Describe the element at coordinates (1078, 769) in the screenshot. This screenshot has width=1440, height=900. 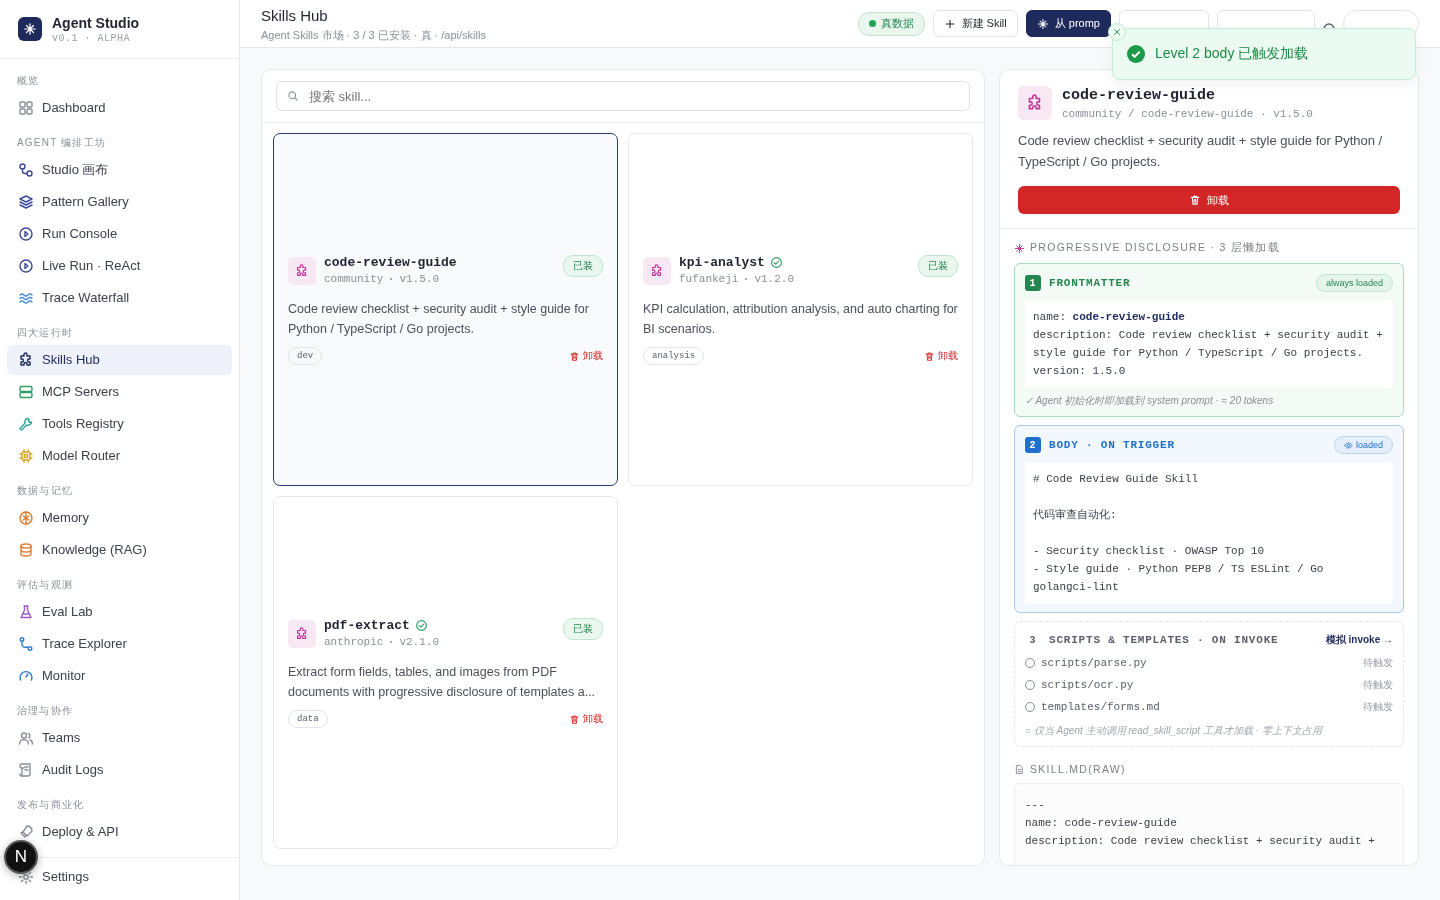
I see `section-title: SKILL.MD(RAW)` at that location.